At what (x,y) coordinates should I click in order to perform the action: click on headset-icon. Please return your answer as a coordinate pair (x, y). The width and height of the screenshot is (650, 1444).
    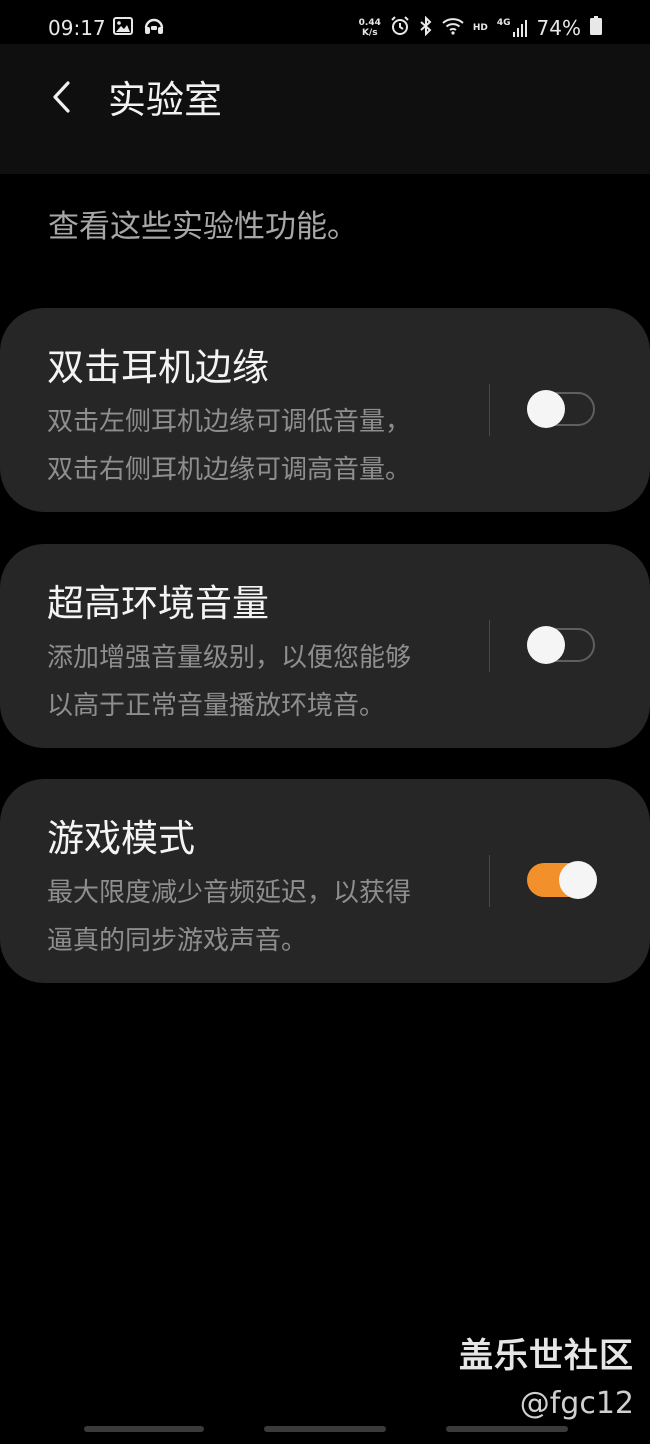
    Looking at the image, I should click on (154, 28).